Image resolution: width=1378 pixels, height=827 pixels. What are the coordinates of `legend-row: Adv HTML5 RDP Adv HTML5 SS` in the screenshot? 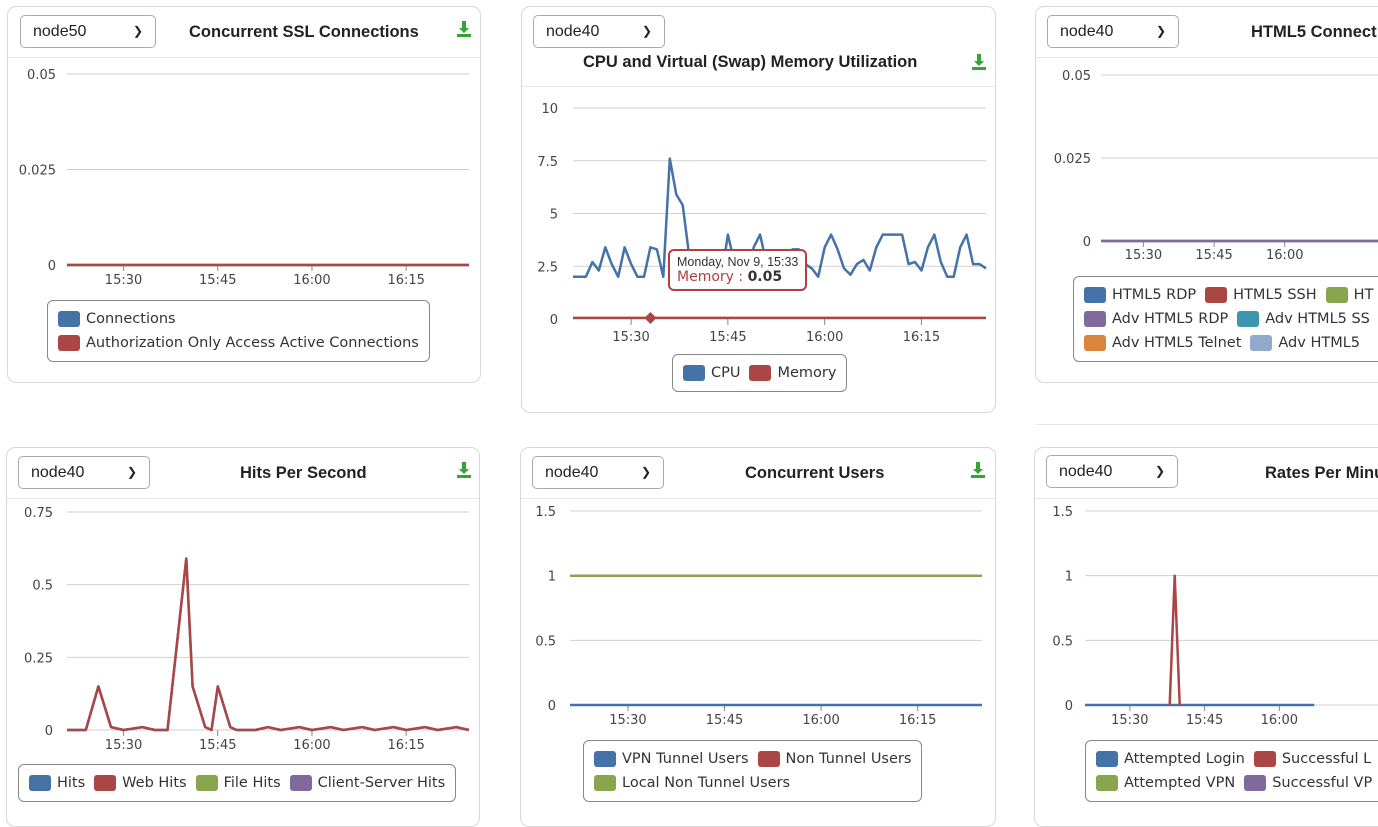 It's located at (1228, 319).